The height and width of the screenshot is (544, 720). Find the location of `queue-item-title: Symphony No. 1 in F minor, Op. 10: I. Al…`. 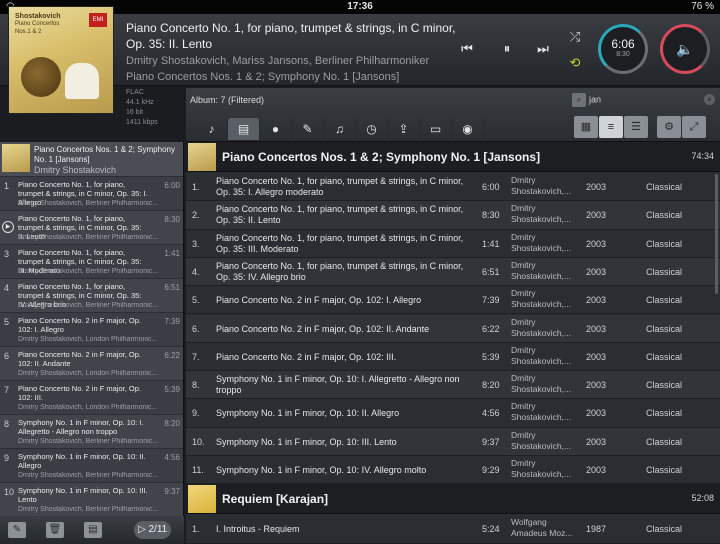

queue-item-title: Symphony No. 1 in F minor, Op. 10: I. Al… is located at coordinates (81, 427).